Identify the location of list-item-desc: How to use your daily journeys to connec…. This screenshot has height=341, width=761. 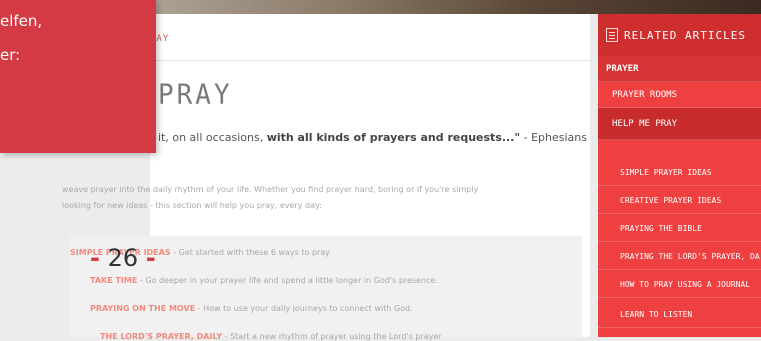
(308, 308).